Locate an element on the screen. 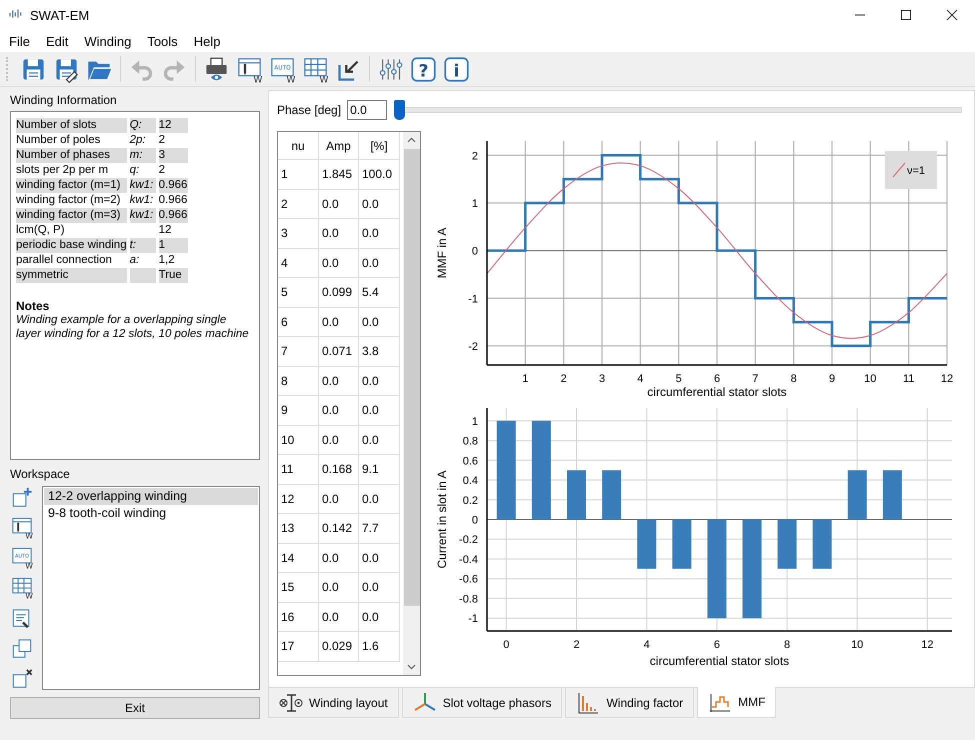 The height and width of the screenshot is (740, 975). column-header: Amp is located at coordinates (339, 146).